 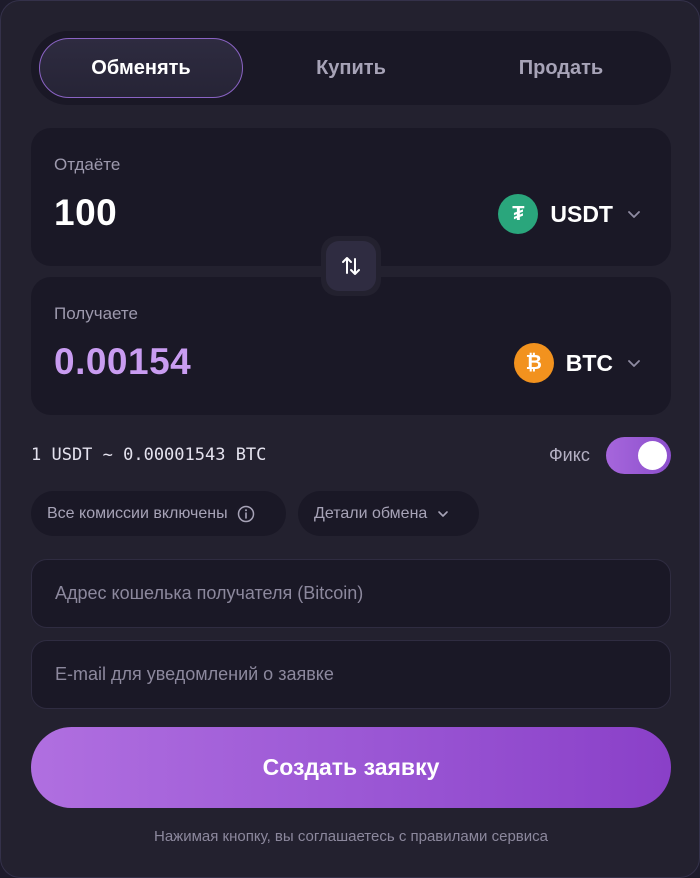 What do you see at coordinates (123, 361) in the screenshot?
I see `get-amount-value: 0.00154` at bounding box center [123, 361].